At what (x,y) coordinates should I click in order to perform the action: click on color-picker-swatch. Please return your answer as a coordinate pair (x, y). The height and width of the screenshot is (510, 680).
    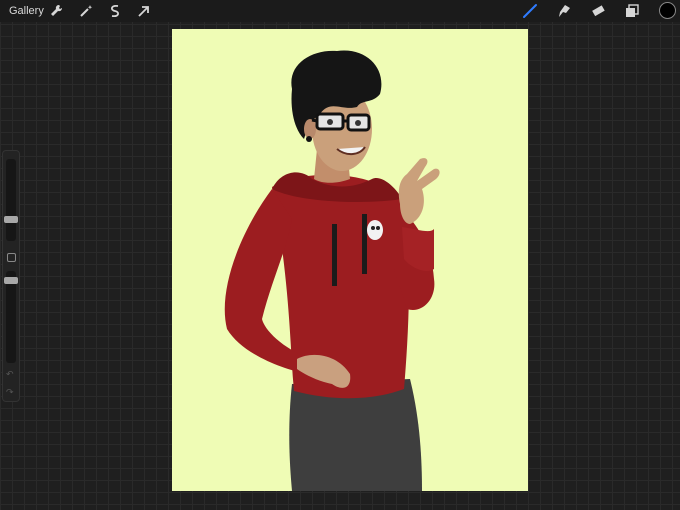
    Looking at the image, I should click on (667, 10).